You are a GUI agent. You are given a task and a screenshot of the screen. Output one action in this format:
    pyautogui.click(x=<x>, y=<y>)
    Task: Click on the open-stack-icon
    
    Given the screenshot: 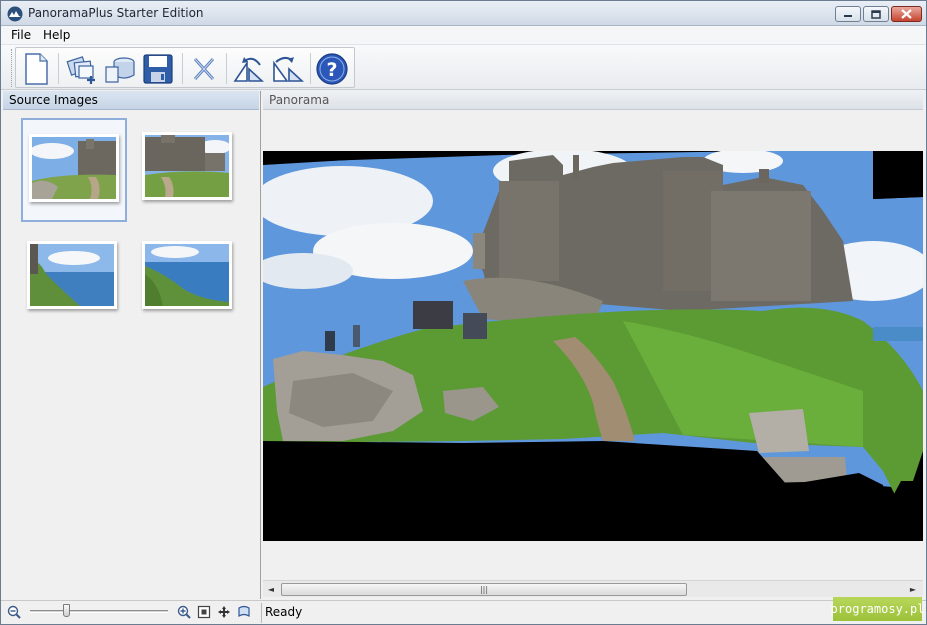 What is the action you would take?
    pyautogui.click(x=120, y=70)
    